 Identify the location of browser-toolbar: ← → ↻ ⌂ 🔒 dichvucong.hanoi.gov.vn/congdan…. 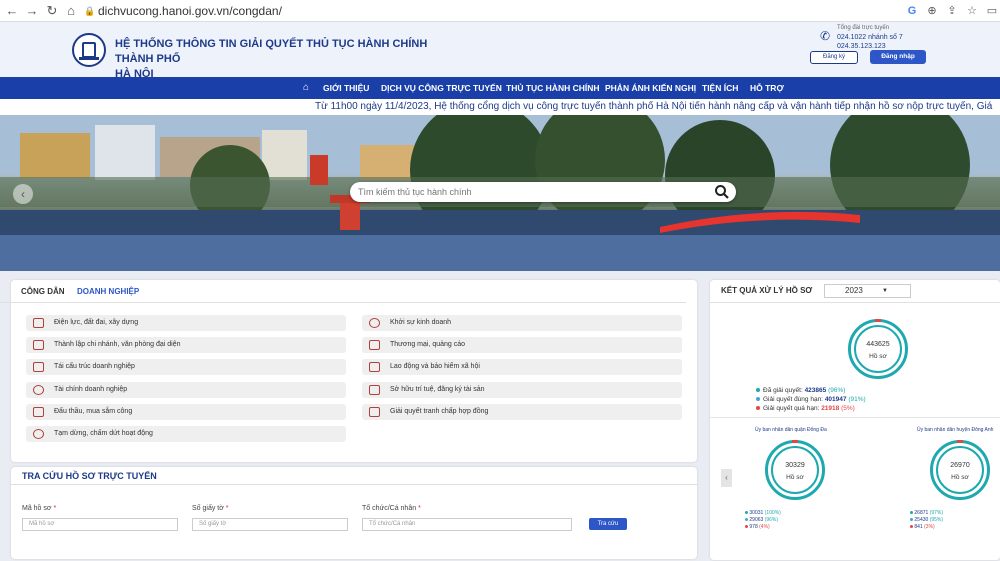
(500, 11).